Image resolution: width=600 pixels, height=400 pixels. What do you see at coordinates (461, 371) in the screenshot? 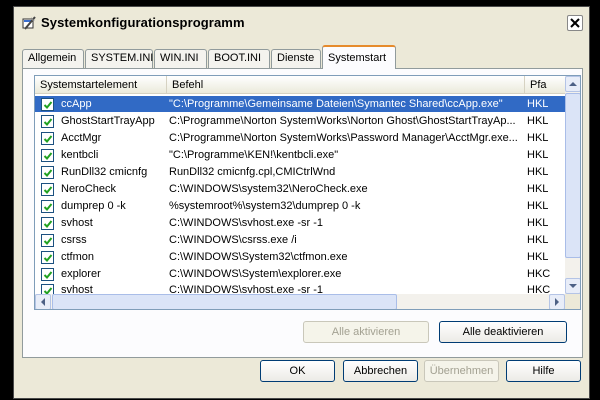
I see `apply-button: Übernehmen` at bounding box center [461, 371].